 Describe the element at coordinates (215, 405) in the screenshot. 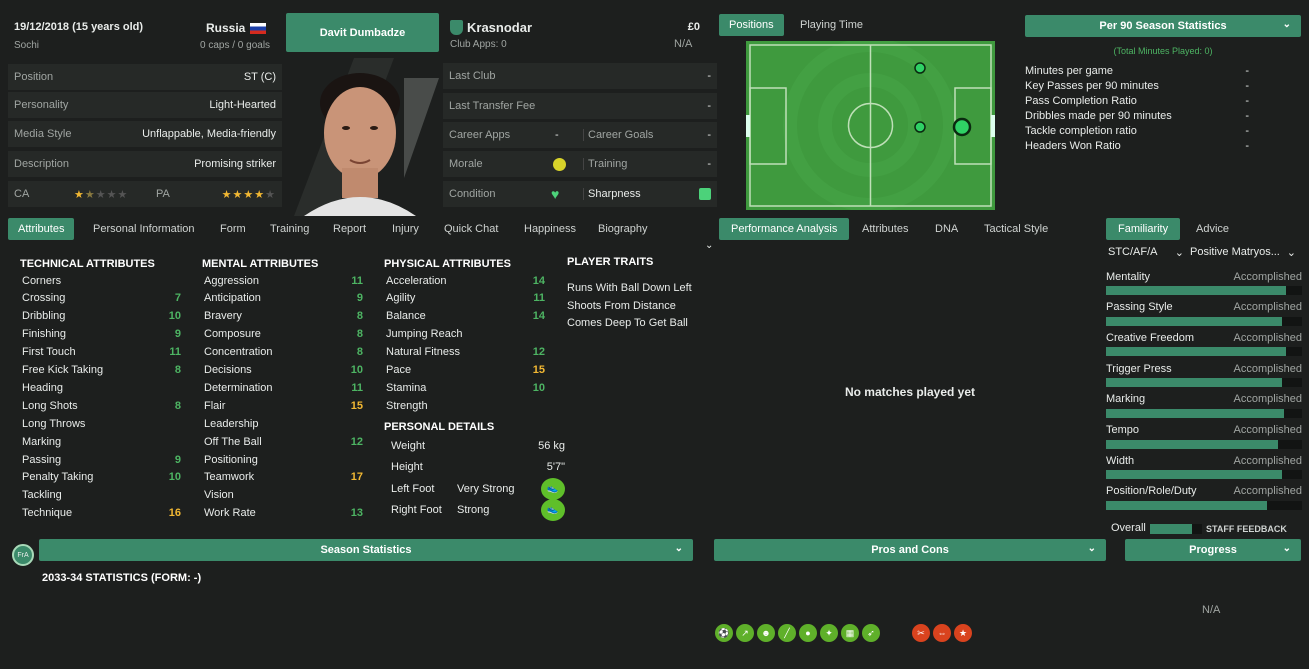

I see `attribute-name: Flair` at that location.